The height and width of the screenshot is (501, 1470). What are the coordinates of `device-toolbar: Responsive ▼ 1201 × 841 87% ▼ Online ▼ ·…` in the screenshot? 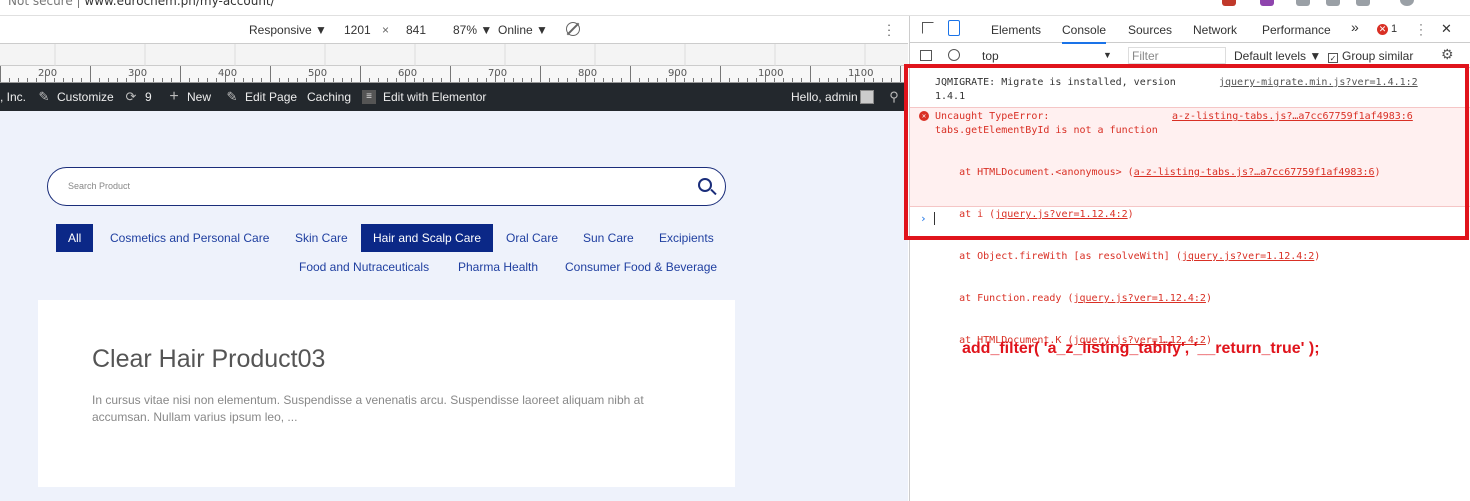 It's located at (454, 30).